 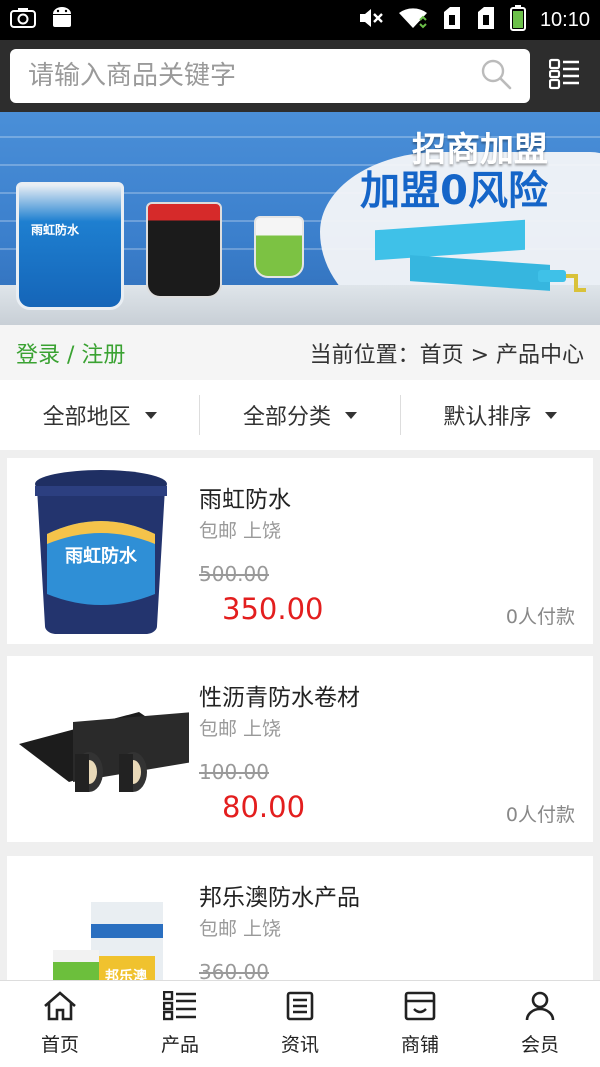 I want to click on filter-sort: 默认排序, so click(x=499, y=415).